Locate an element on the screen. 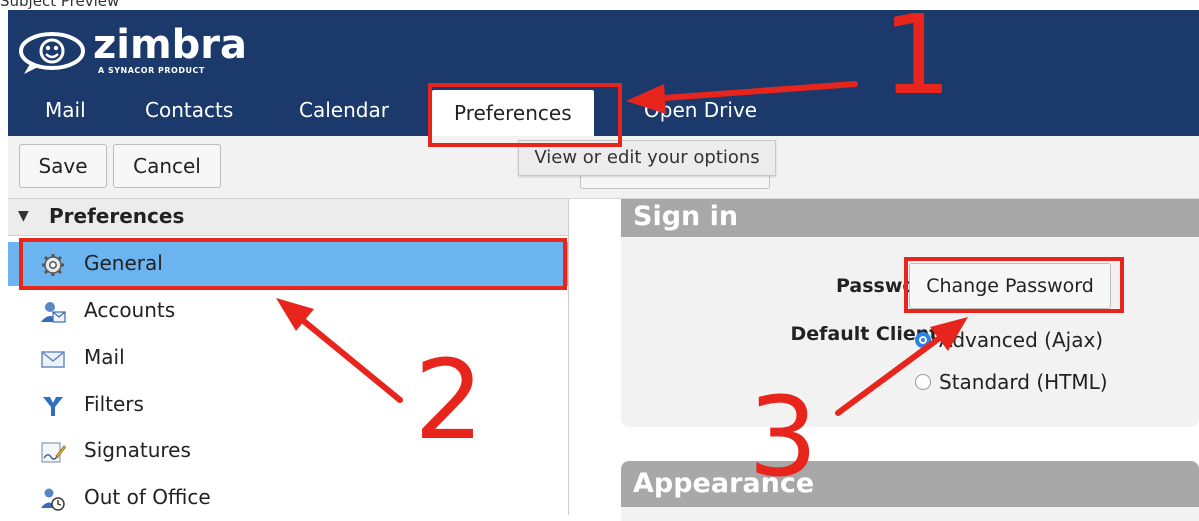  annotation-number-1: 1 is located at coordinates (917, 59).